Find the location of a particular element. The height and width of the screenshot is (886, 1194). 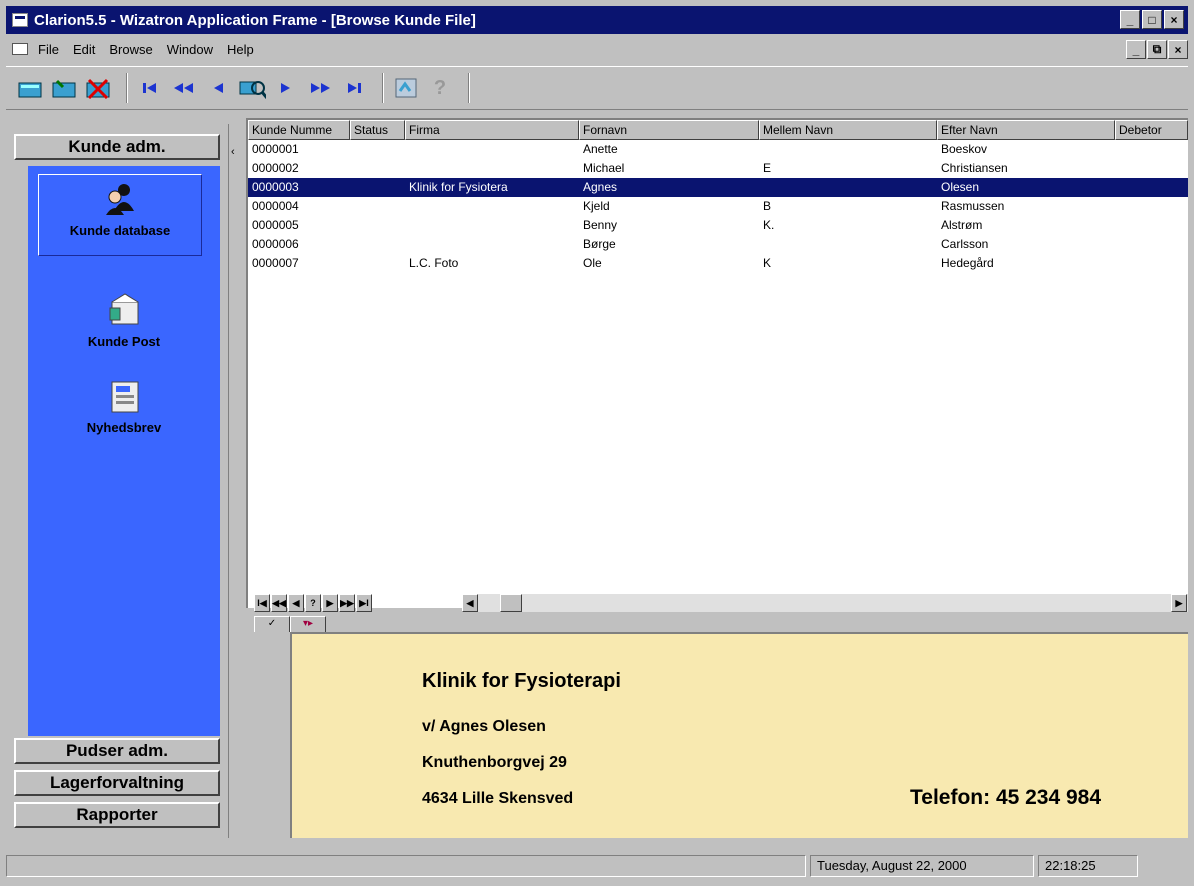

toolbar-separator is located at coordinates (469, 88).